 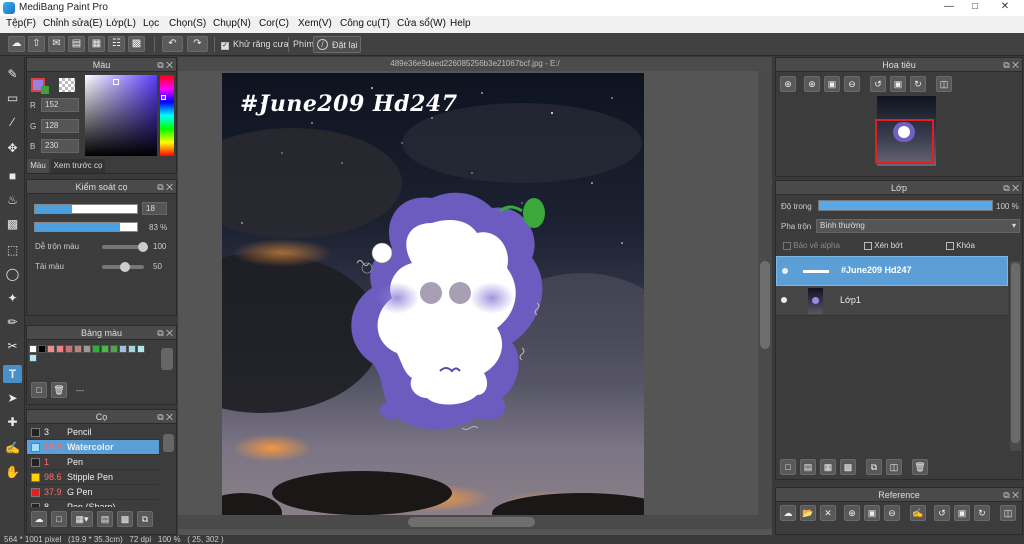 What do you see at coordinates (86, 227) in the screenshot?
I see `brush-opacity-slider` at bounding box center [86, 227].